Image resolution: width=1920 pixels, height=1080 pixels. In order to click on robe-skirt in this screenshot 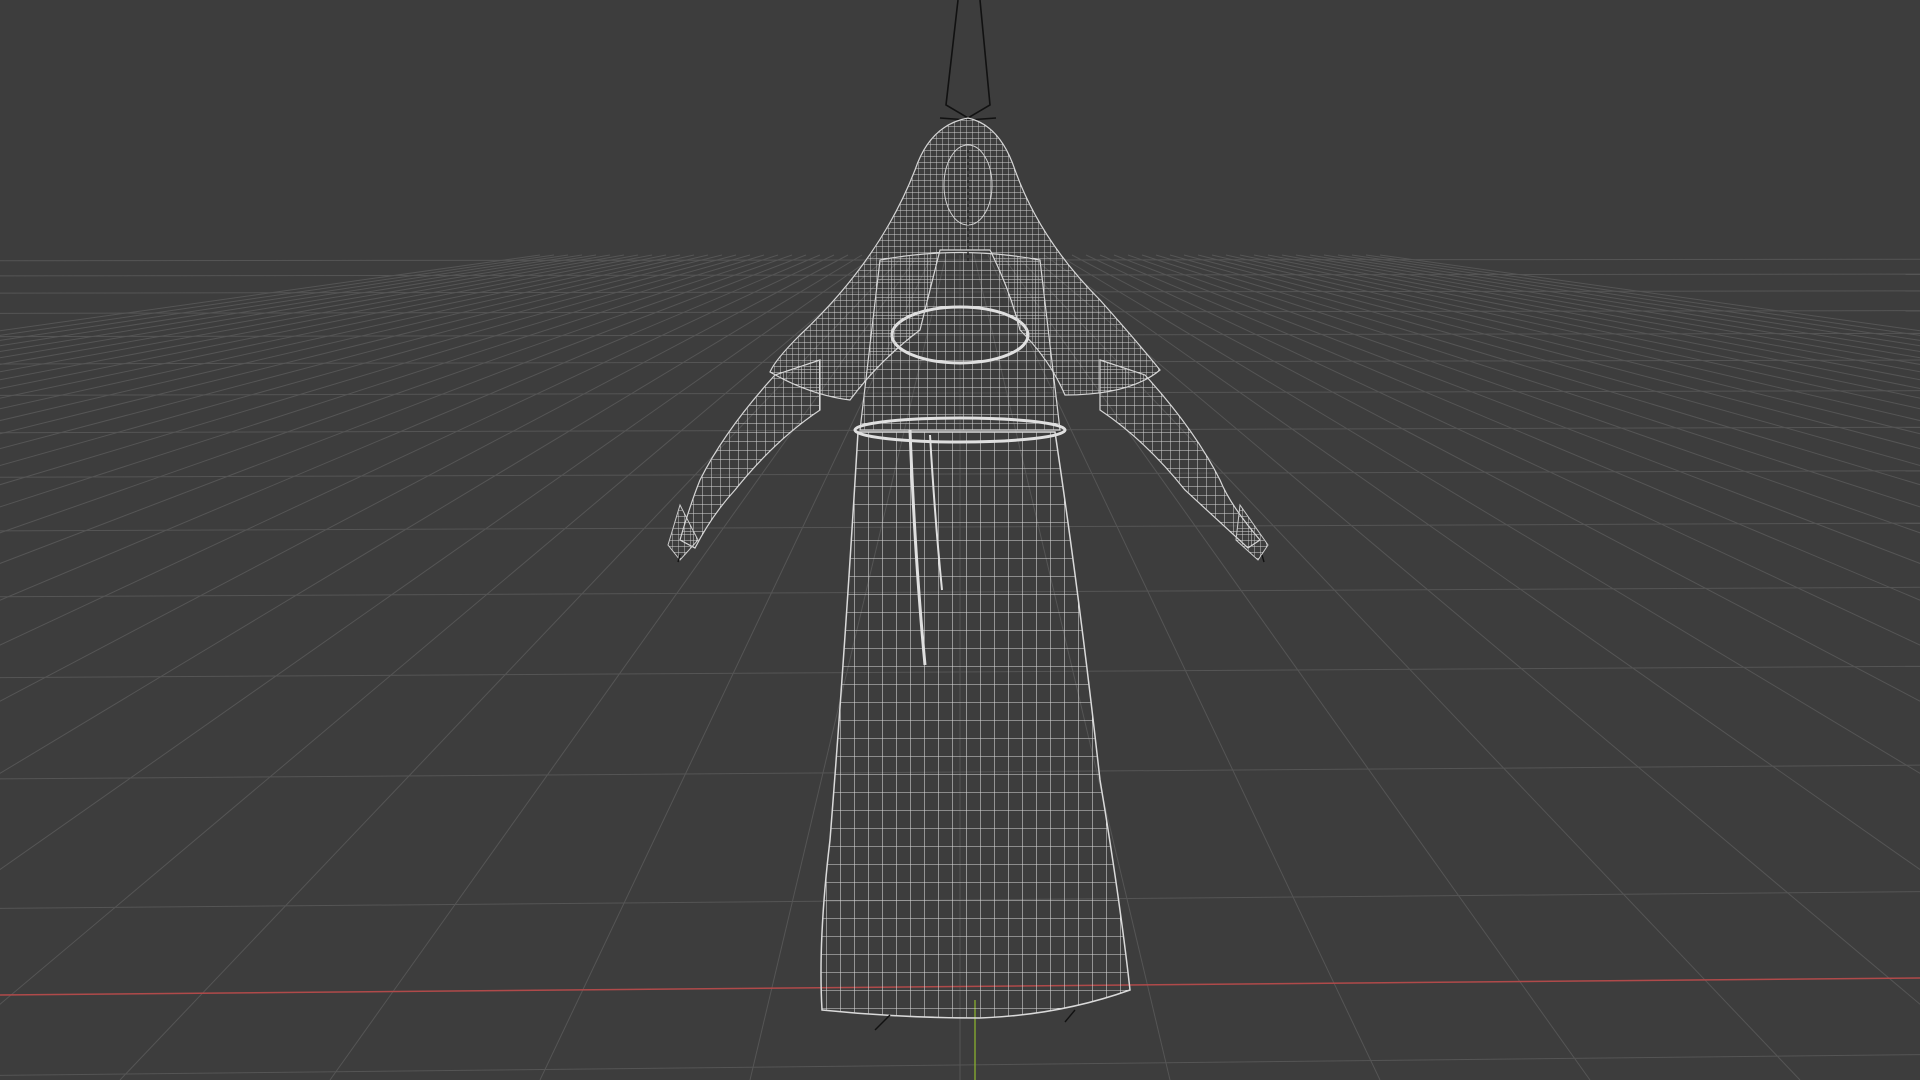, I will do `click(975, 725)`.